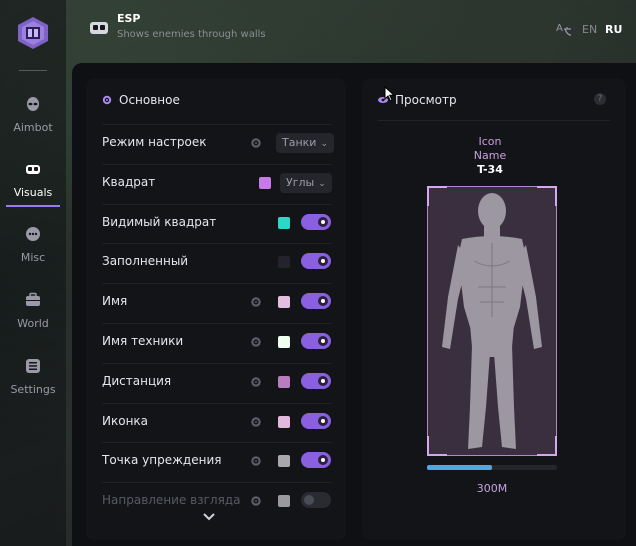  Describe the element at coordinates (33, 323) in the screenshot. I see `sidebar-item-label: World` at that location.